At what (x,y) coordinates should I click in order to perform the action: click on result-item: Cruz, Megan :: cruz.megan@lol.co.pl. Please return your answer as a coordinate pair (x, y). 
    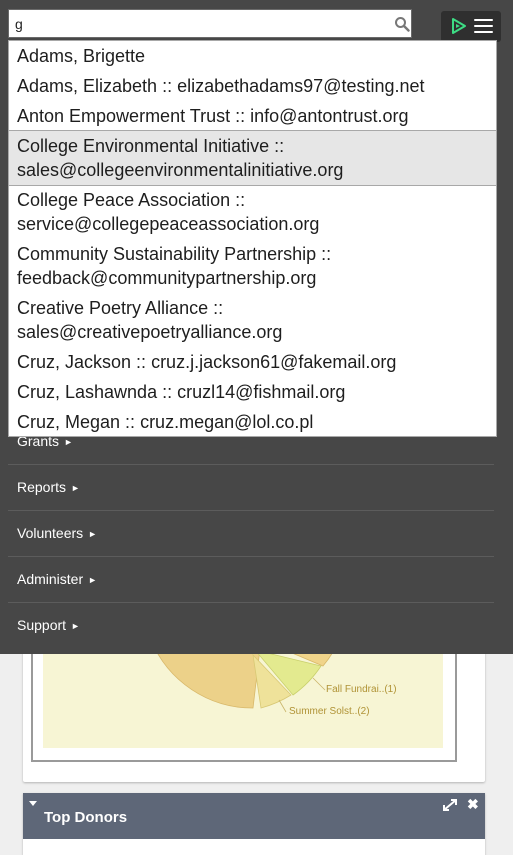
    Looking at the image, I should click on (252, 422).